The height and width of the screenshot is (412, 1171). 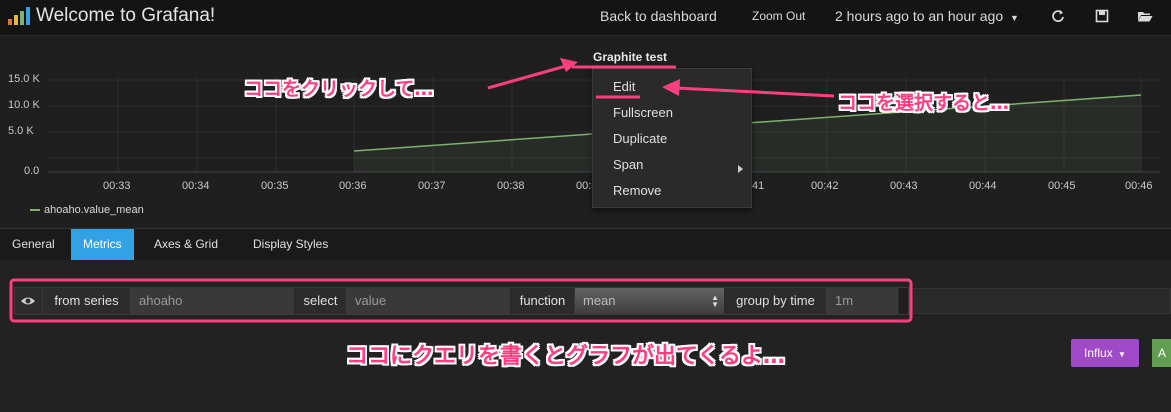 What do you see at coordinates (511, 186) in the screenshot?
I see `x-tick-label: 00:38` at bounding box center [511, 186].